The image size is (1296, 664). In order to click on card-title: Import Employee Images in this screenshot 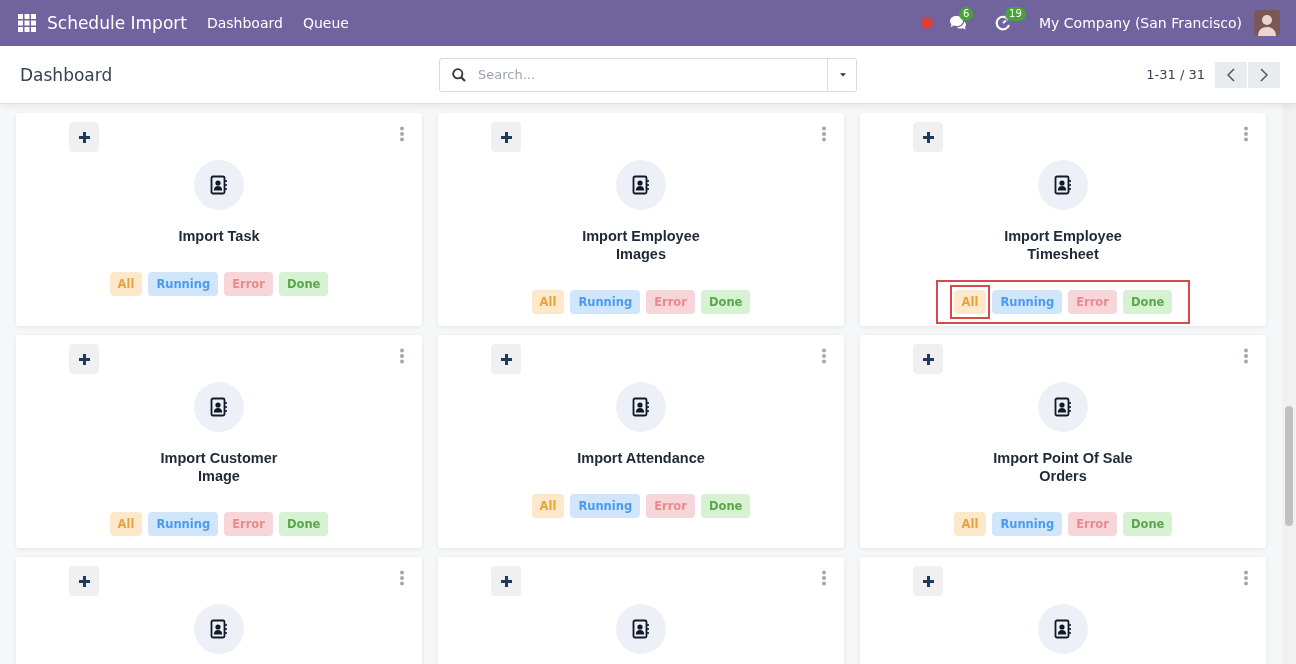, I will do `click(641, 245)`.